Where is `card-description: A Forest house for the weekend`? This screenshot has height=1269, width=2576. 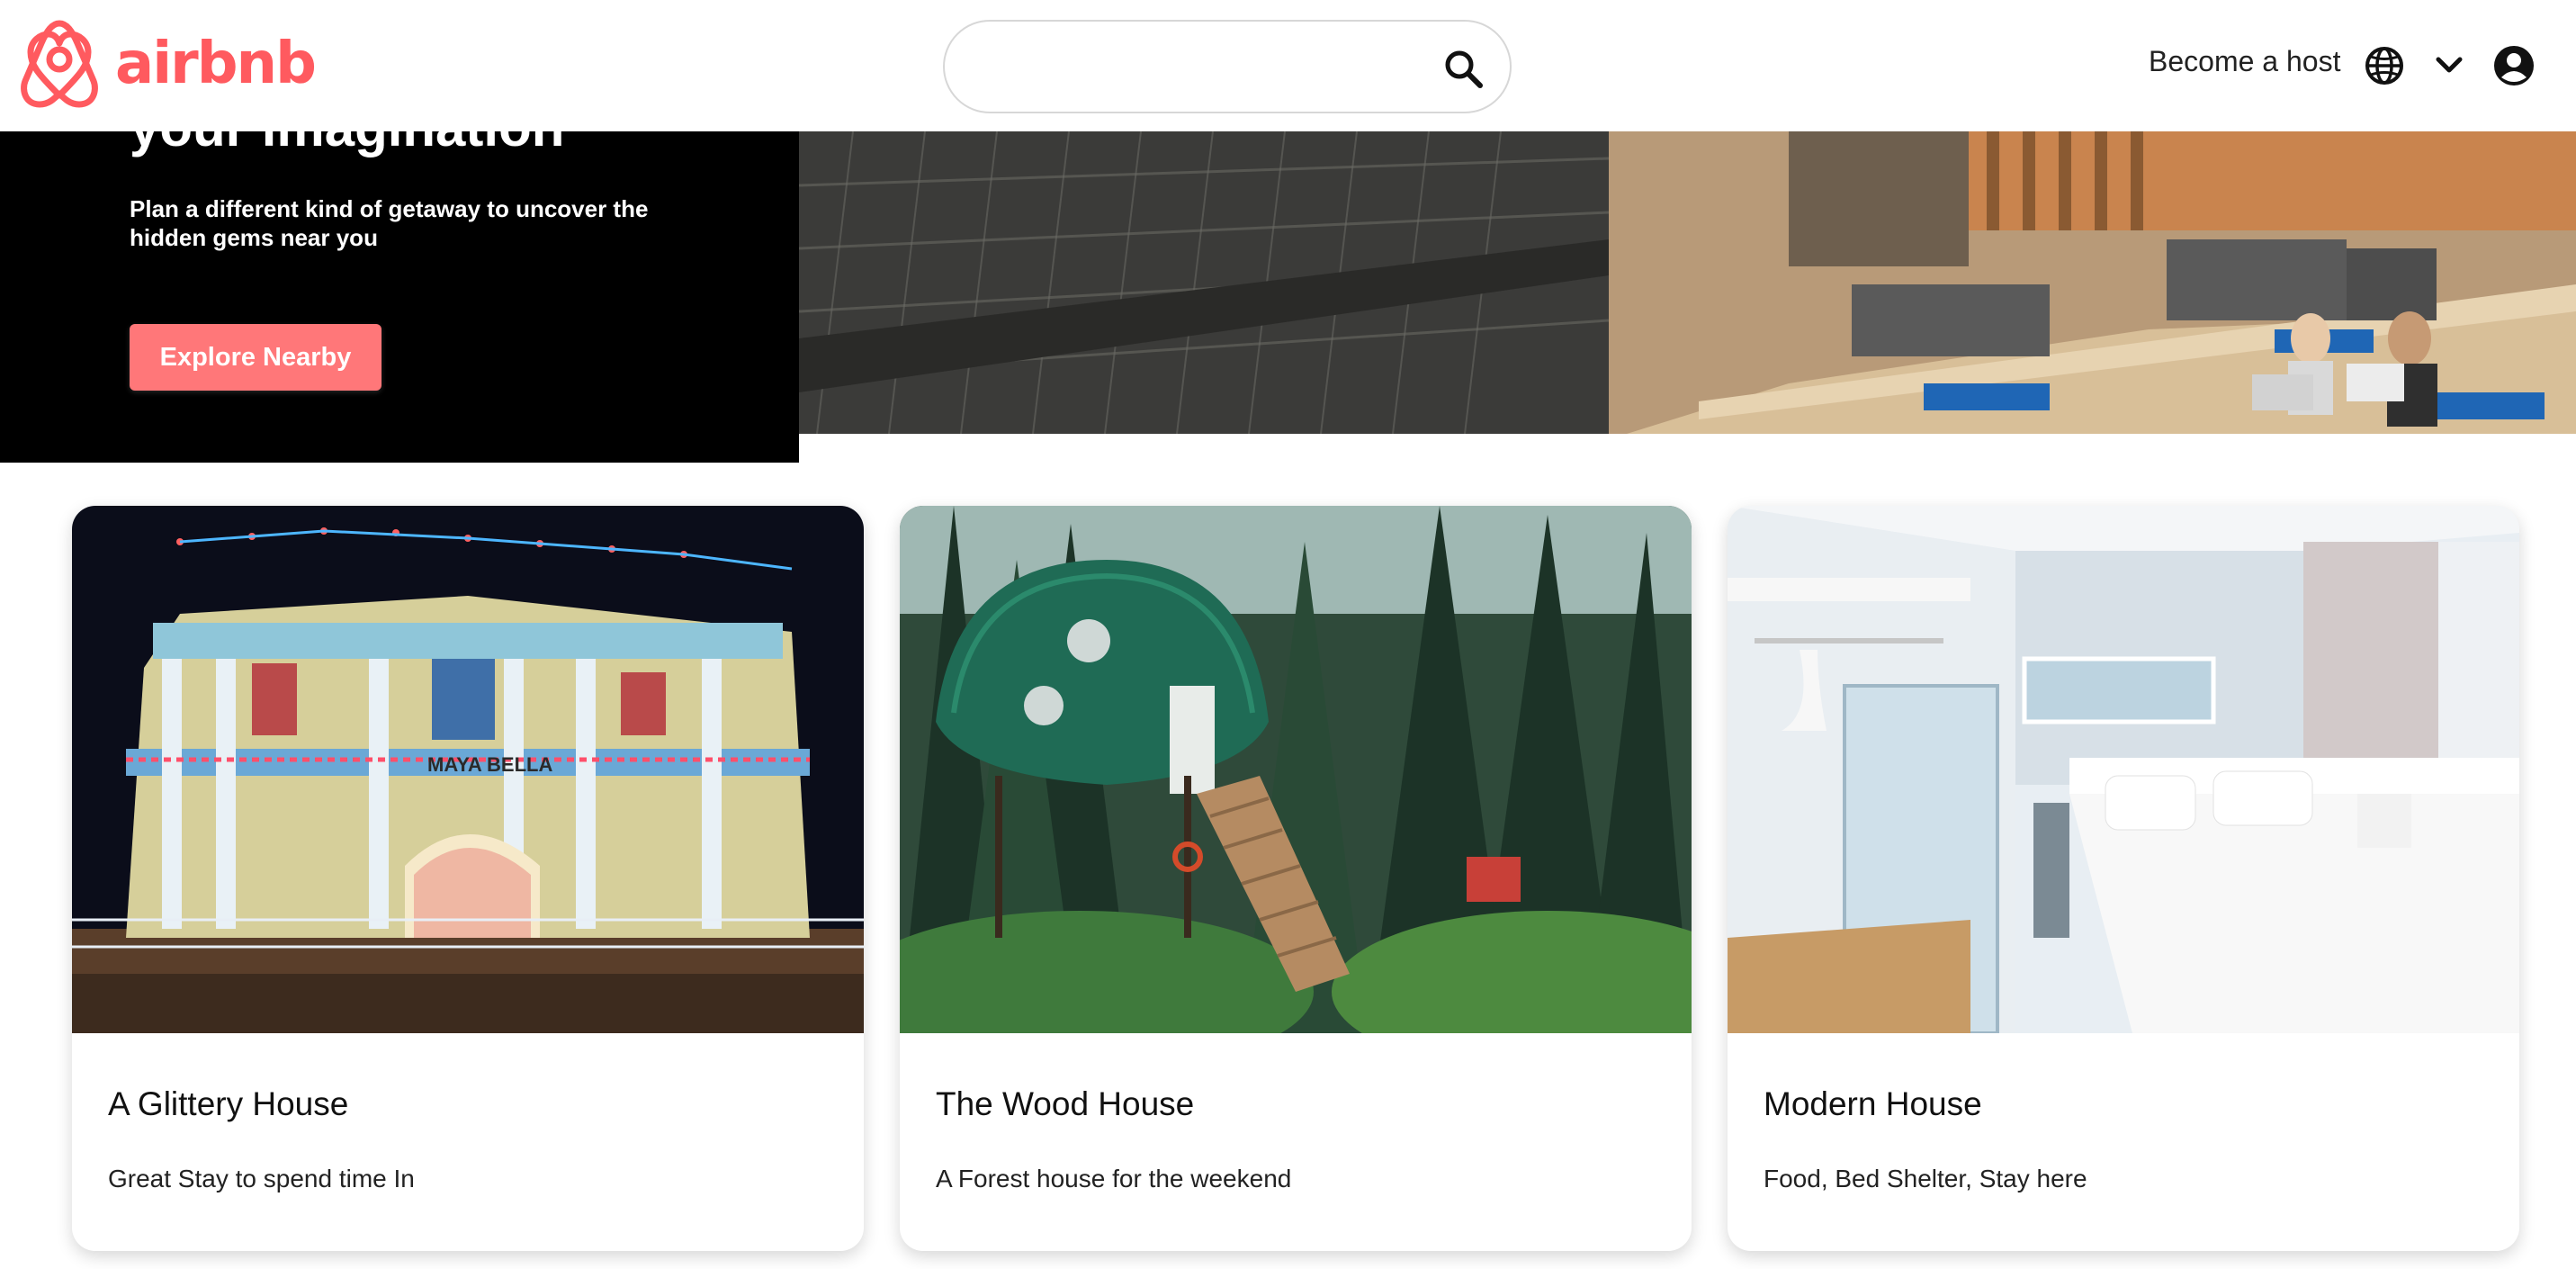 card-description: A Forest house for the weekend is located at coordinates (1114, 1179).